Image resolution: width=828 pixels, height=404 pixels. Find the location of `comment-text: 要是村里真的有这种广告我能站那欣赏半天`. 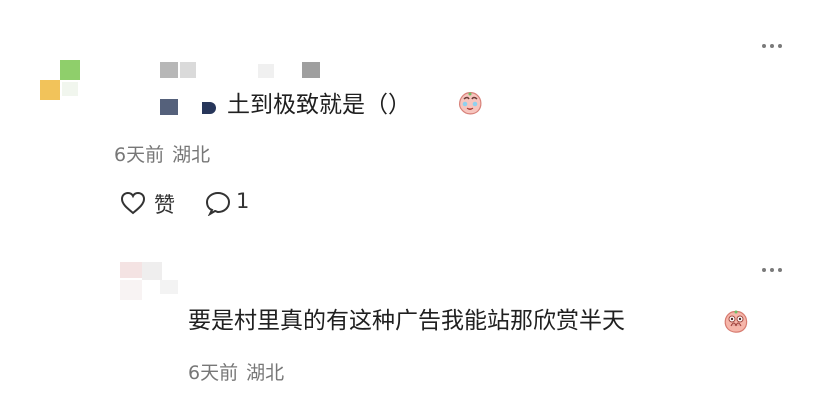

comment-text: 要是村里真的有这种广告我能站那欣赏半天 is located at coordinates (406, 321).